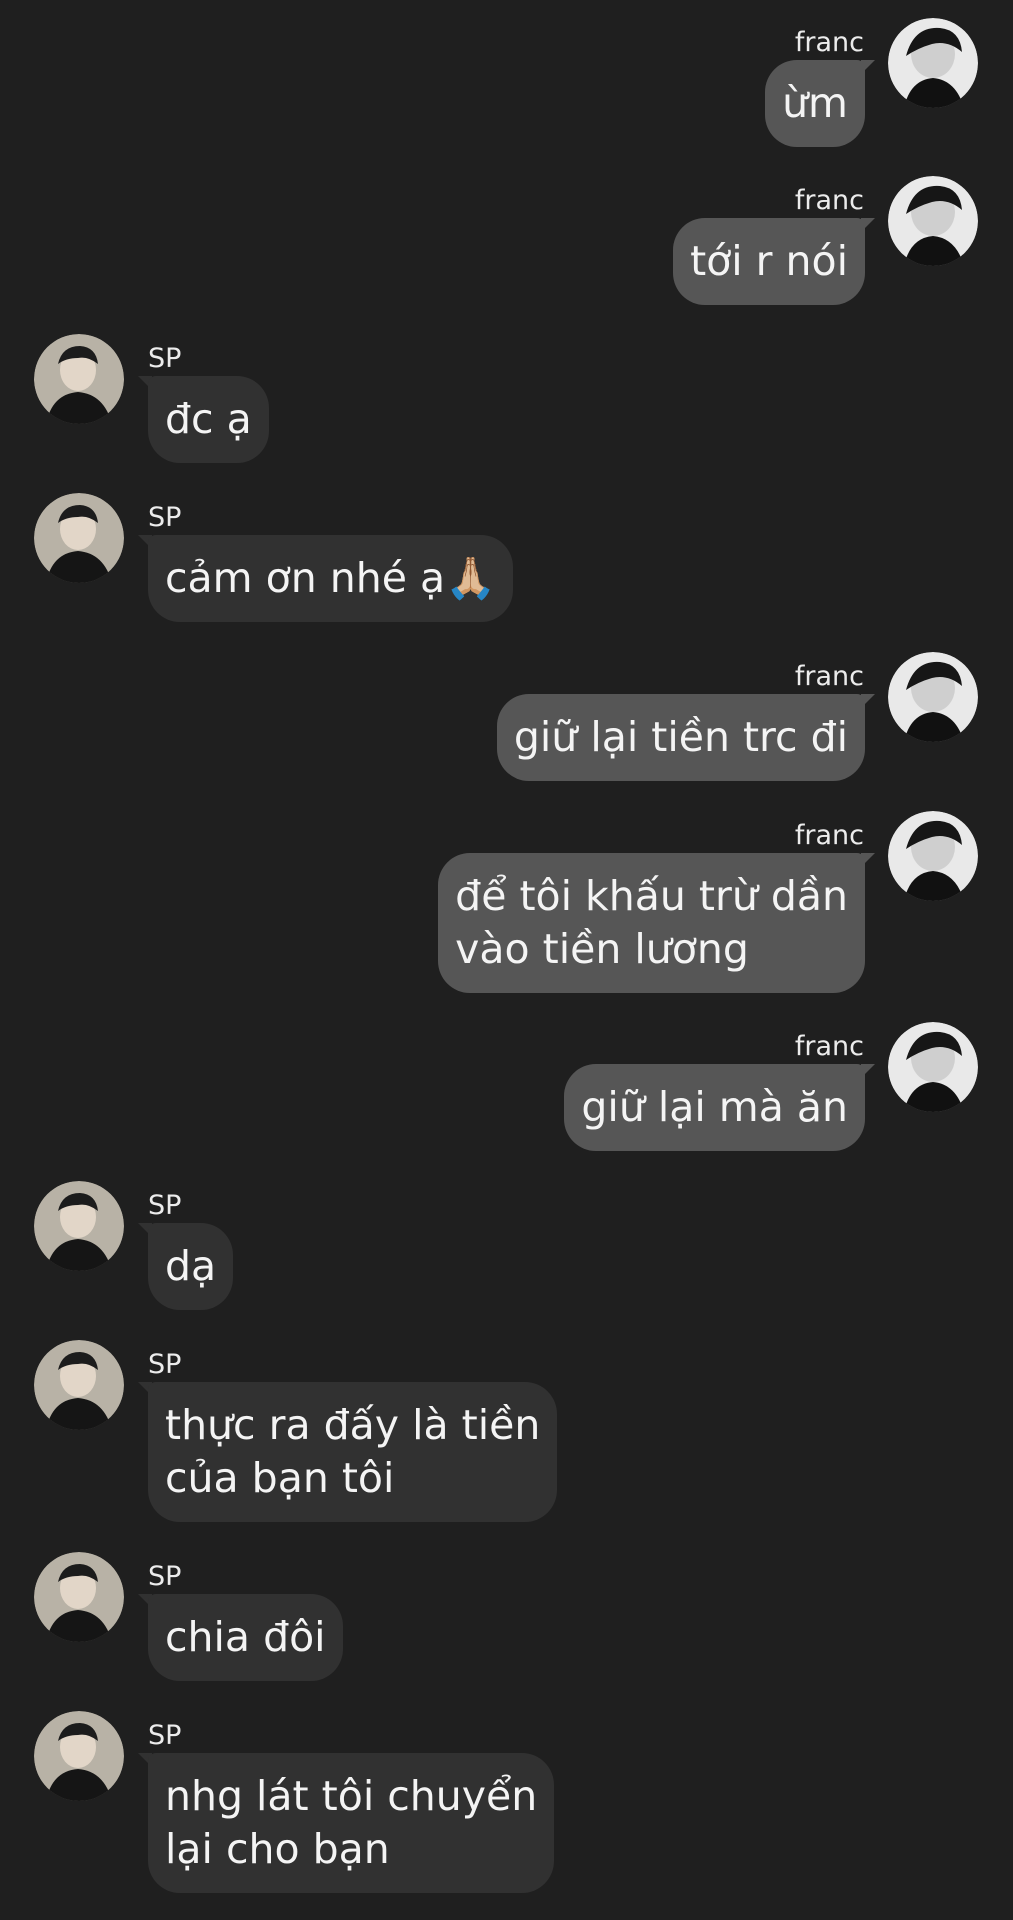  I want to click on message-row: franc tới r nói, so click(506, 246).